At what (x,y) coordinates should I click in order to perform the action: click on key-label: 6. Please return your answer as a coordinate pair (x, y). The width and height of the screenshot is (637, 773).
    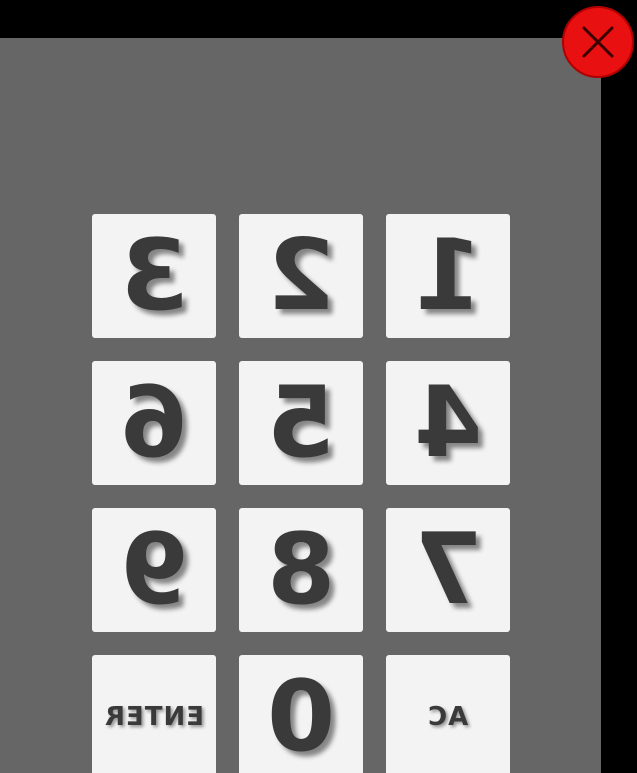
    Looking at the image, I should click on (154, 423).